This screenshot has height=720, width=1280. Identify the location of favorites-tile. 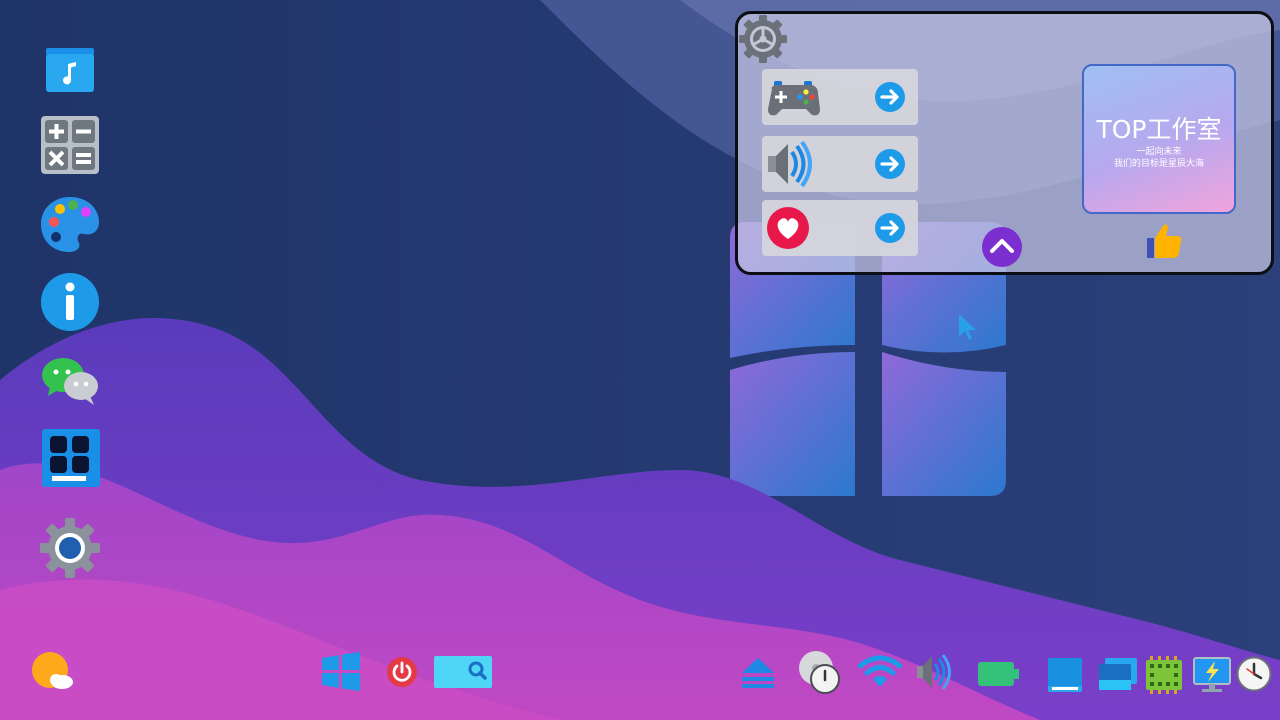
(840, 228).